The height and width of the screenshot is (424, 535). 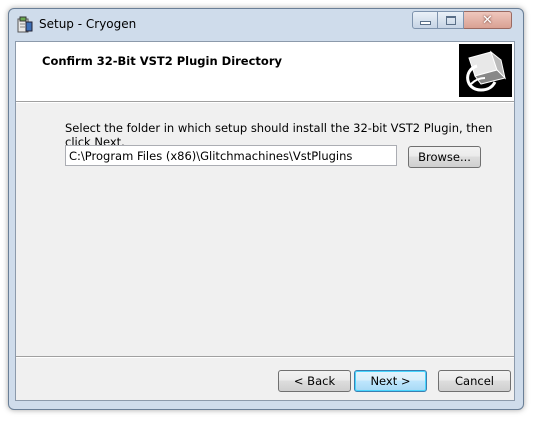 What do you see at coordinates (425, 20) in the screenshot?
I see `minimize-button` at bounding box center [425, 20].